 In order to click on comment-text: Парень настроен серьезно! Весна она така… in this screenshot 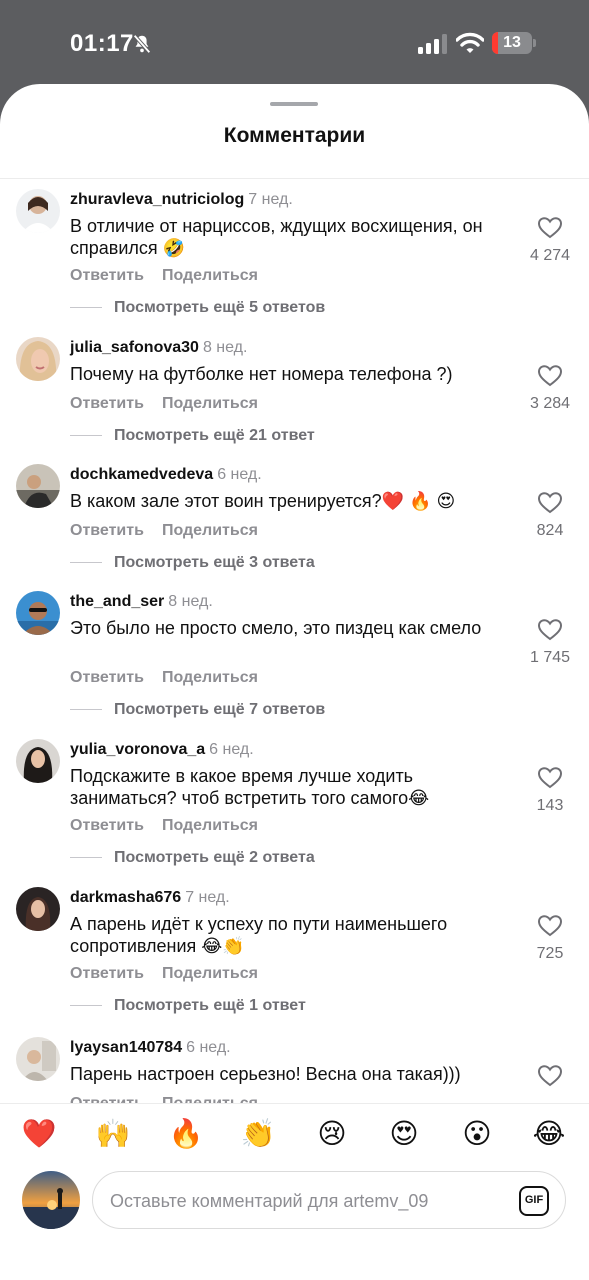, I will do `click(265, 1074)`.